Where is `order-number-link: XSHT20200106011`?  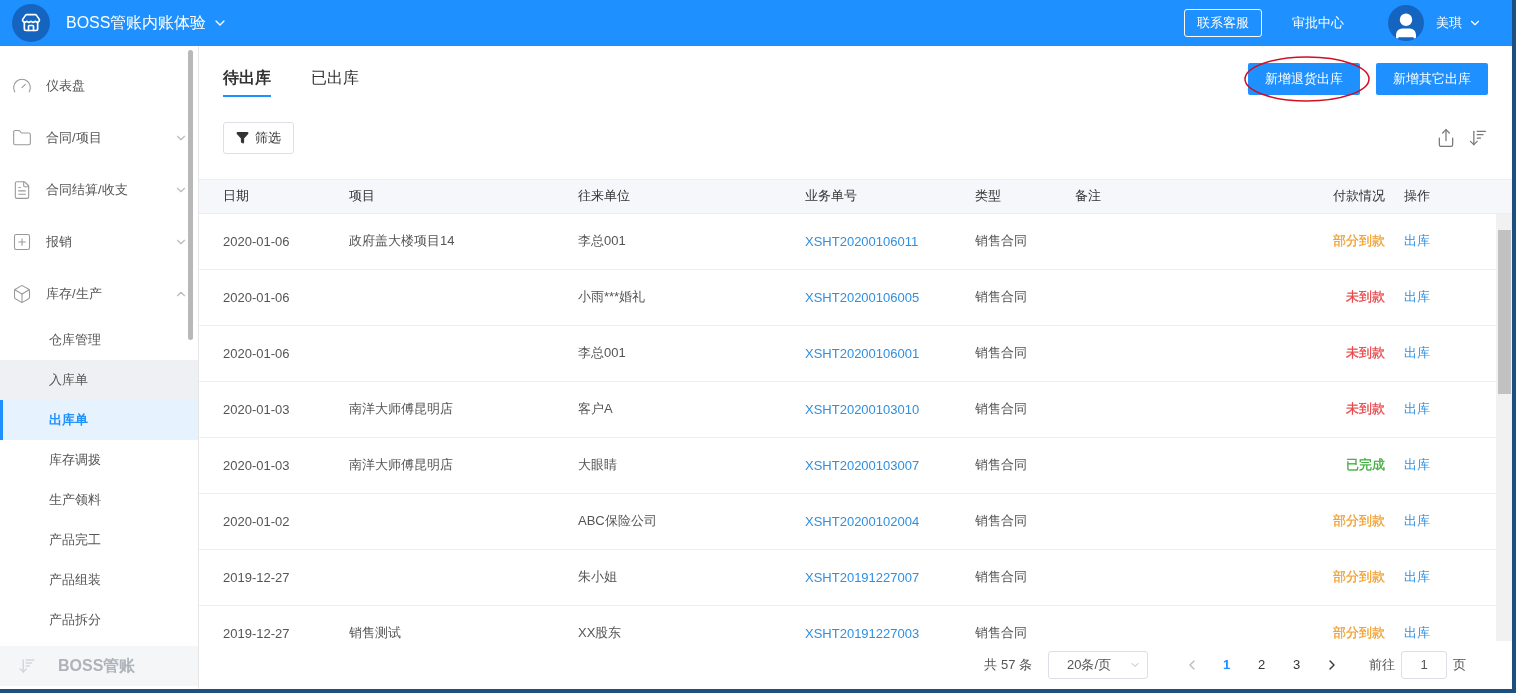
order-number-link: XSHT20200106011 is located at coordinates (890, 241).